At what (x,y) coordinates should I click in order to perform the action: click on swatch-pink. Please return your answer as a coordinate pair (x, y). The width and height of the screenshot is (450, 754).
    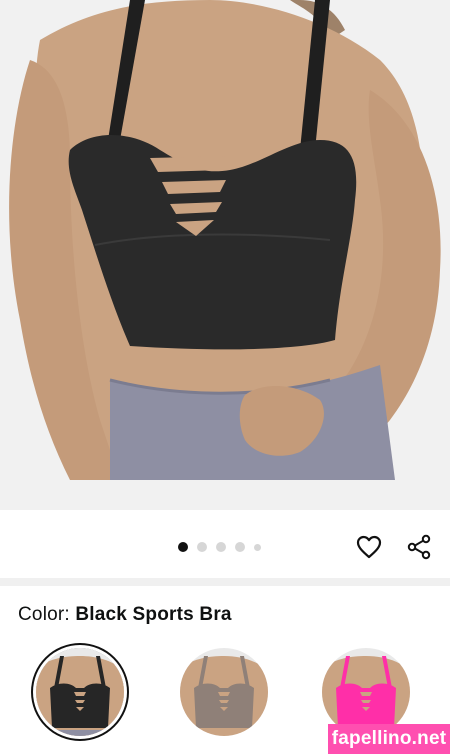
    Looking at the image, I should click on (366, 692).